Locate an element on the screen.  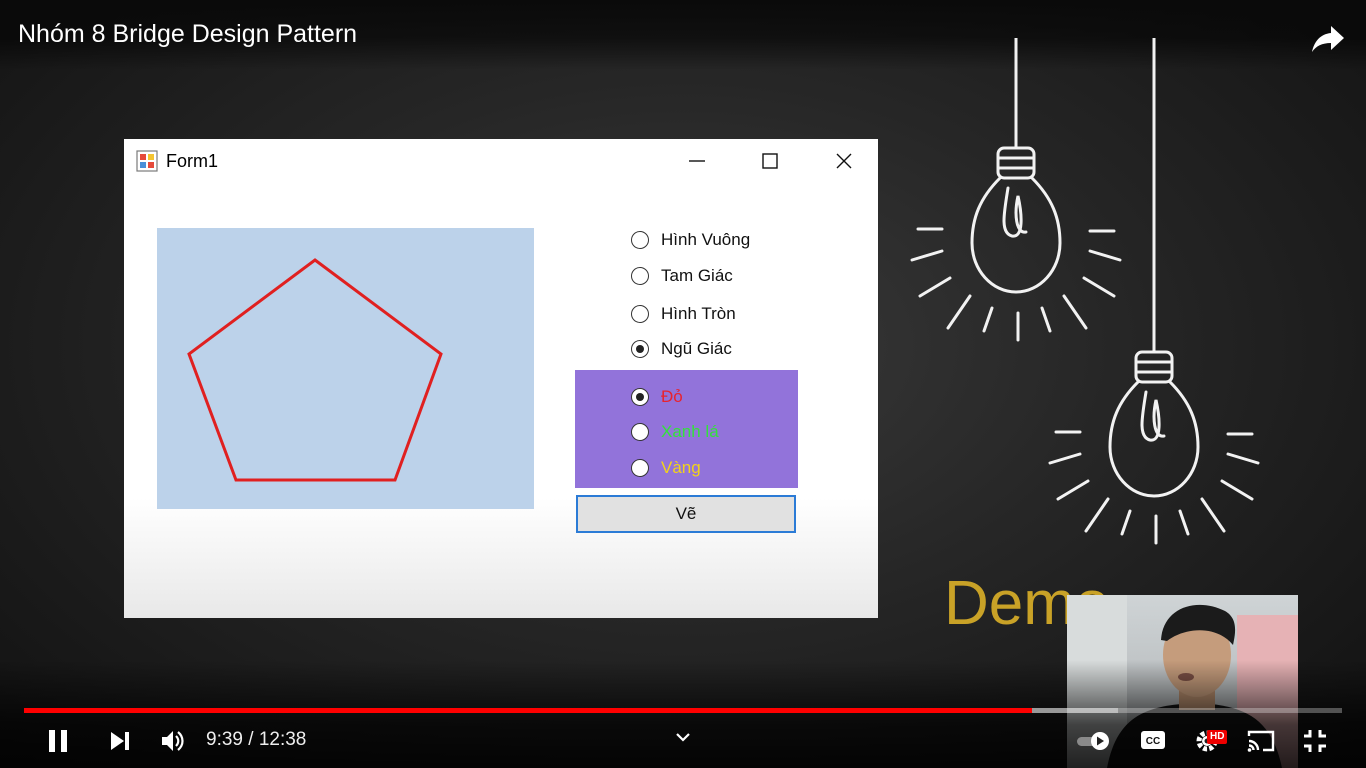
radio-label: Hình Vuông is located at coordinates (706, 239).